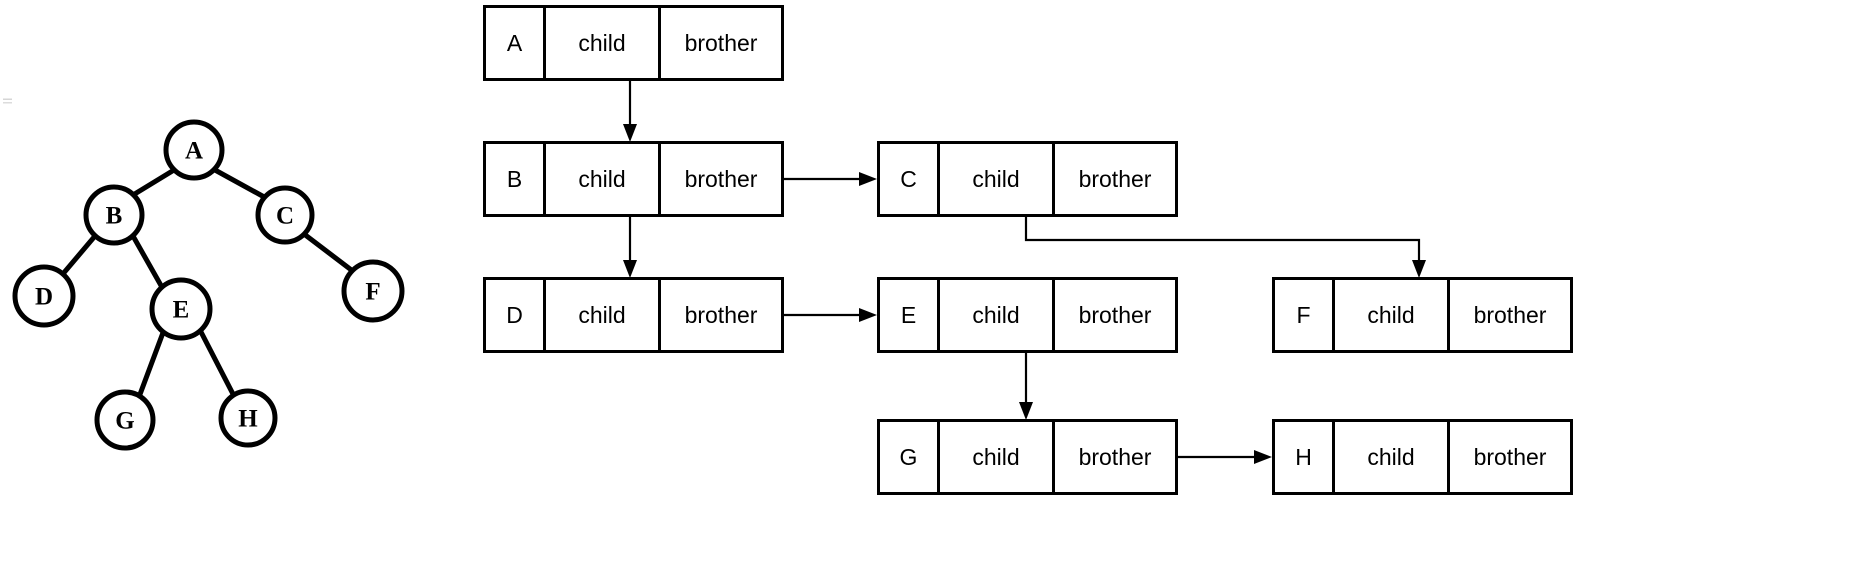 The width and height of the screenshot is (1860, 586). What do you see at coordinates (1392, 315) in the screenshot?
I see `list-node-f-child: child` at bounding box center [1392, 315].